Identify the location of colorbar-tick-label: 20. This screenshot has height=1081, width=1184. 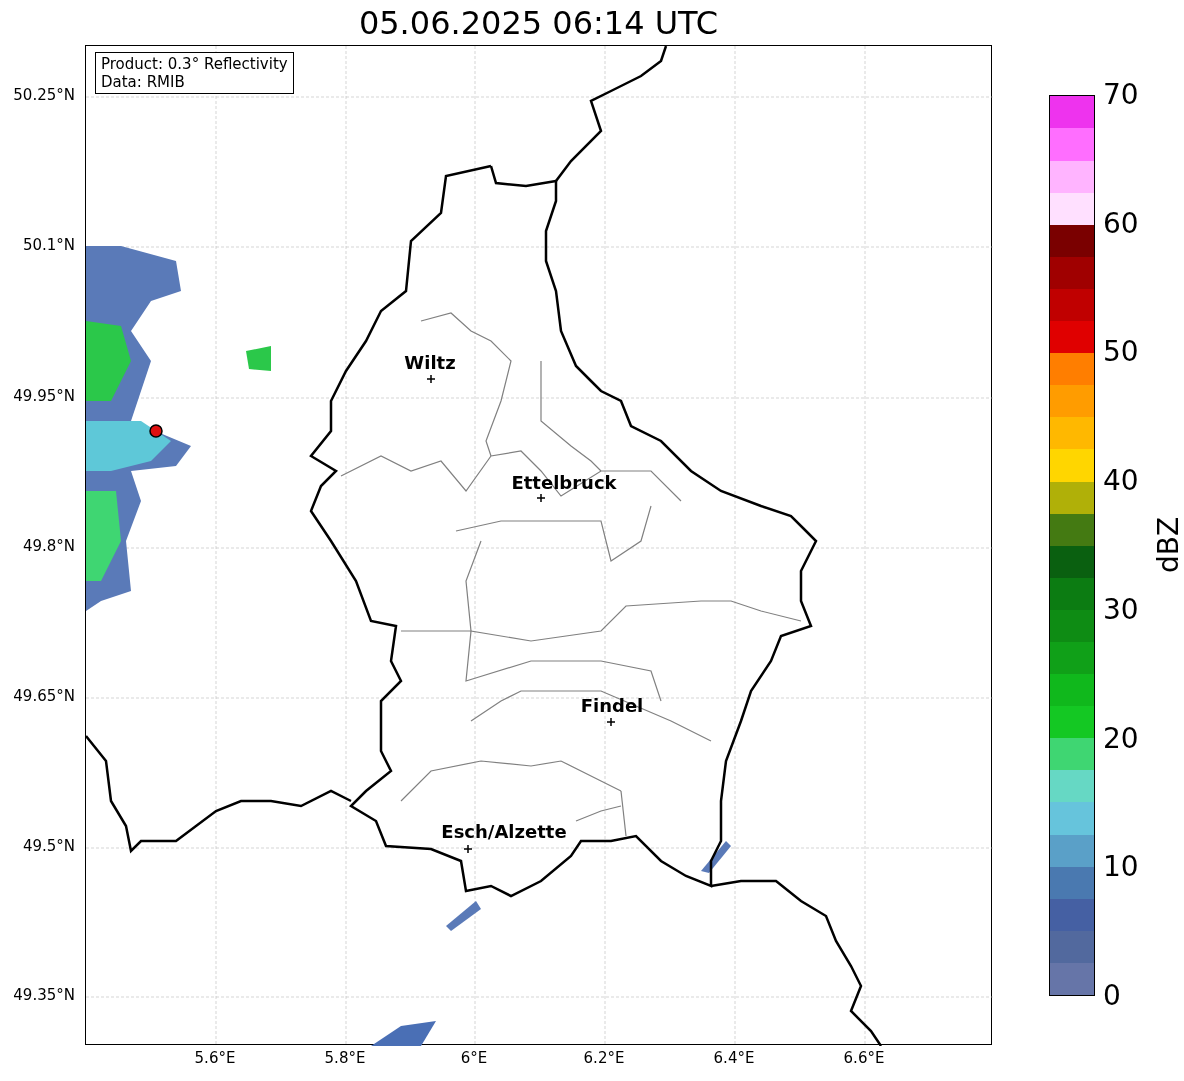
(1121, 738).